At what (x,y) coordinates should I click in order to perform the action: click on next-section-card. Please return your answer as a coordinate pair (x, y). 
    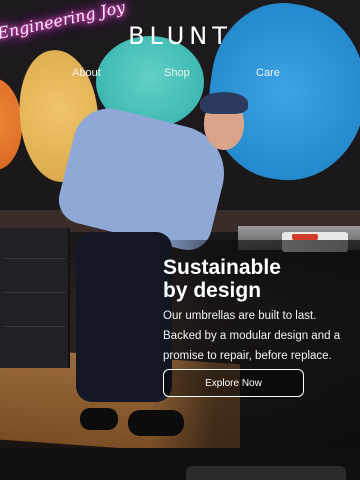
    Looking at the image, I should click on (266, 473).